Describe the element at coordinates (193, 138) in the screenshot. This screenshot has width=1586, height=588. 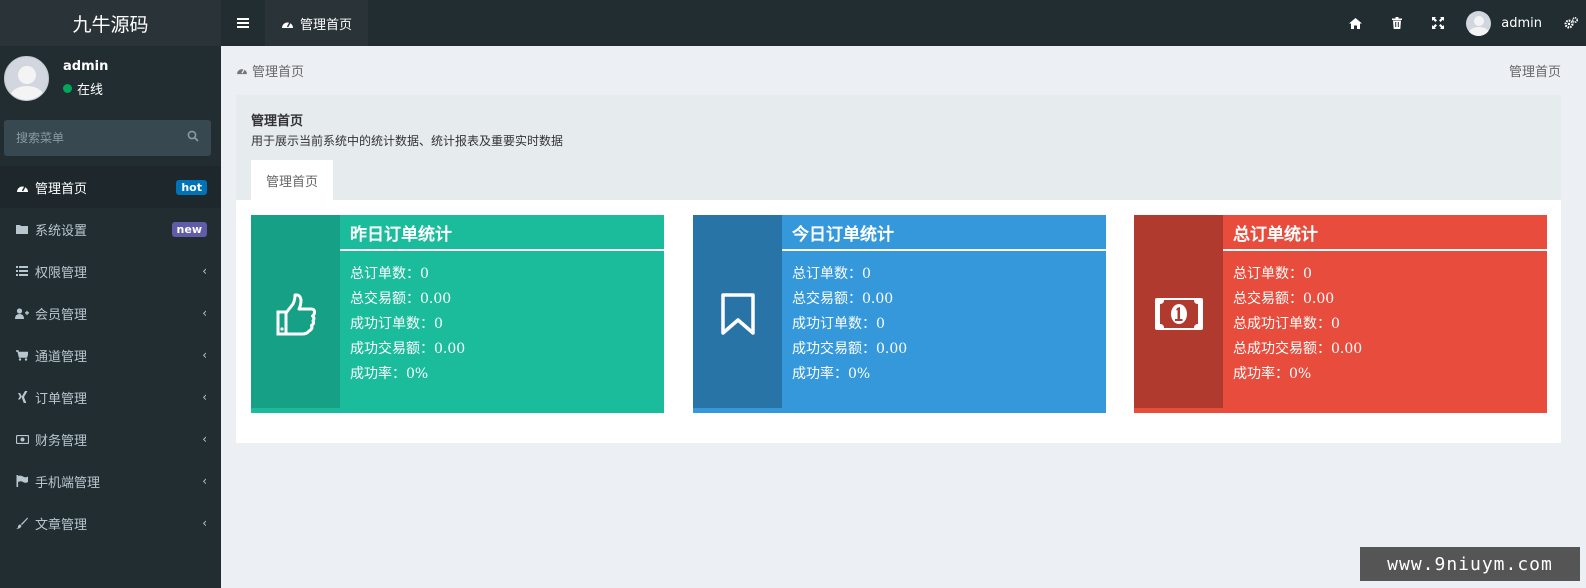
I see `search-icon` at that location.